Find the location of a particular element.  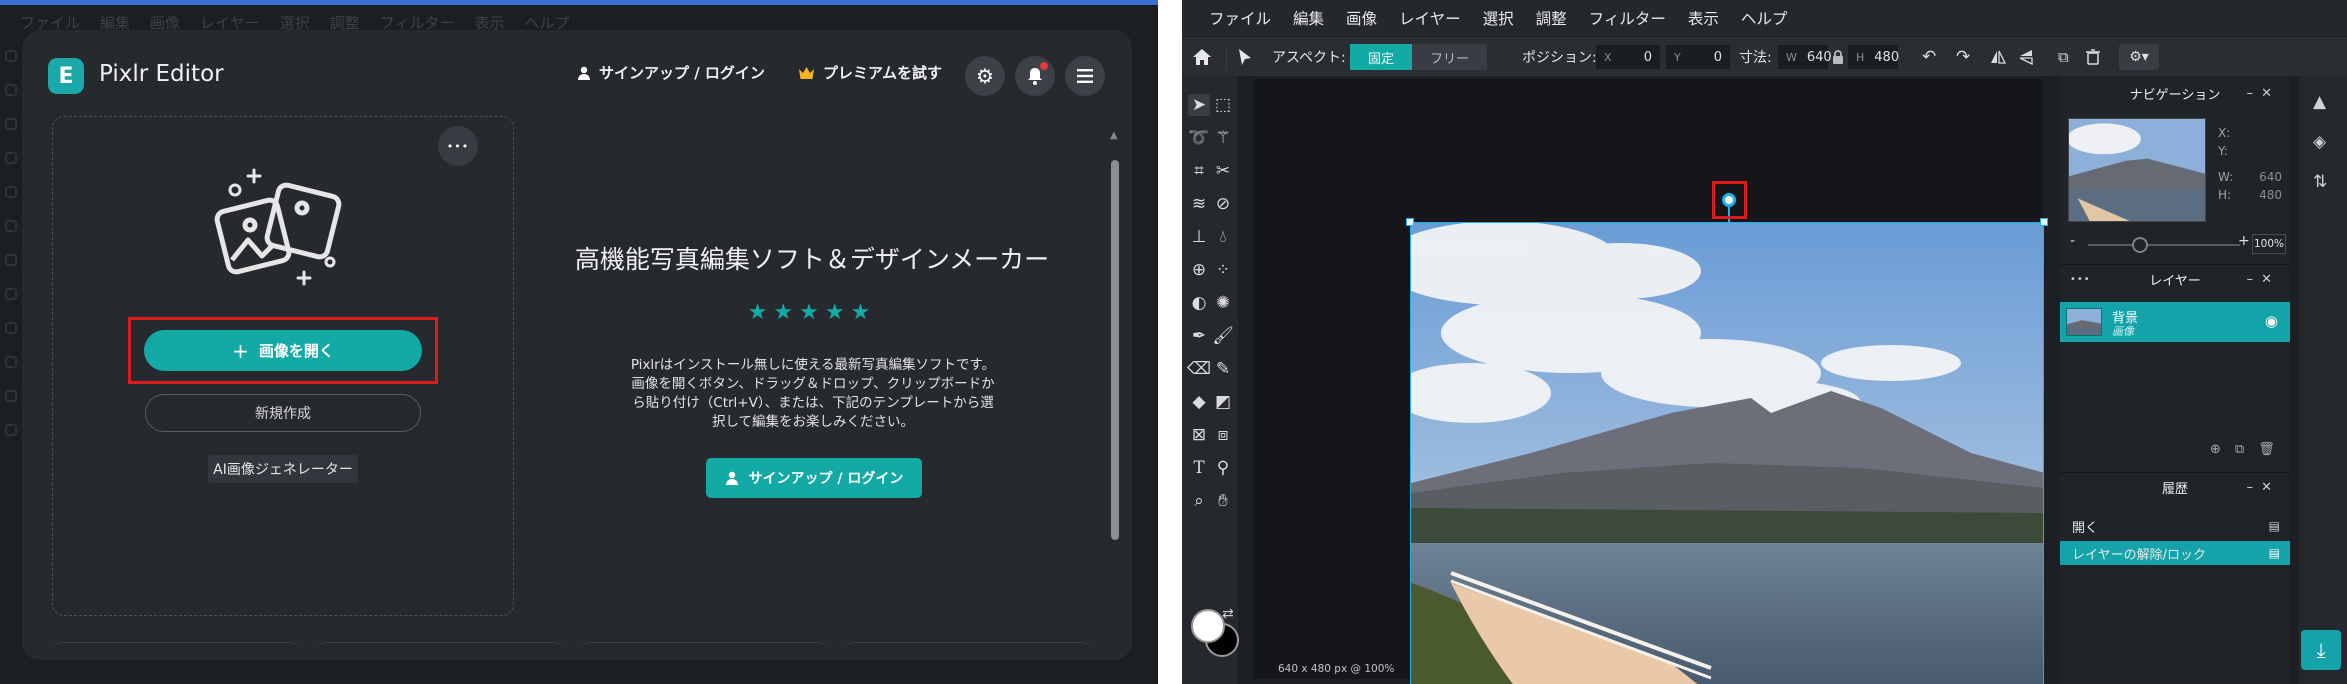

duplicate-button: ⧉ is located at coordinates (2063, 57).